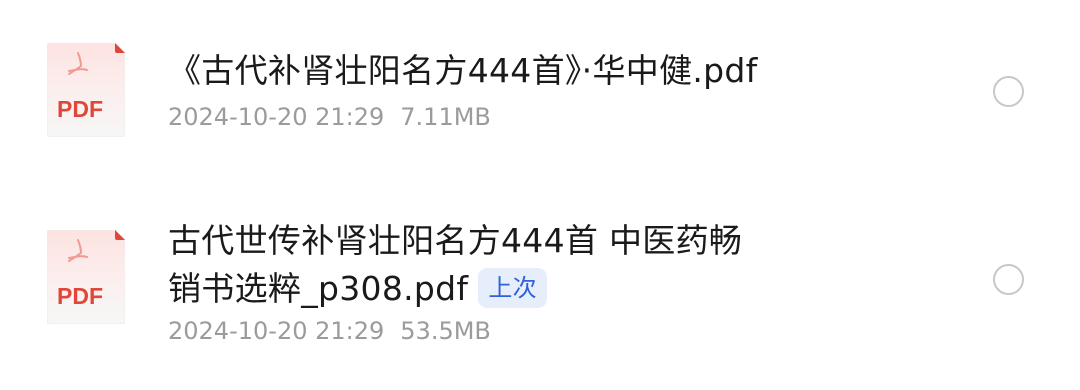 The height and width of the screenshot is (390, 1080). What do you see at coordinates (318, 288) in the screenshot?
I see `file-name-text: 销书选粹_p308.pdf` at bounding box center [318, 288].